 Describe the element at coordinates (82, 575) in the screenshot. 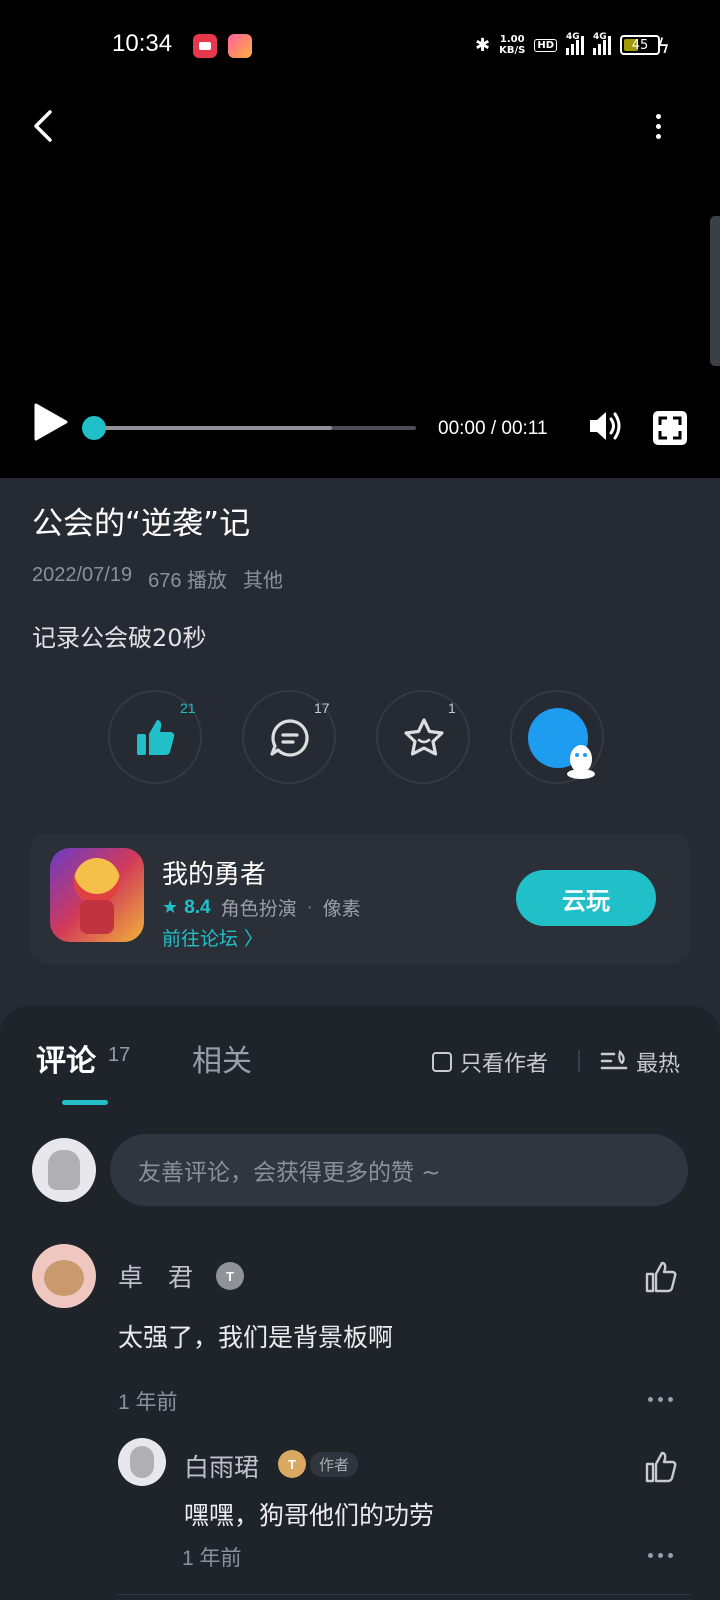

I see `post-date: 2022/07/19` at that location.